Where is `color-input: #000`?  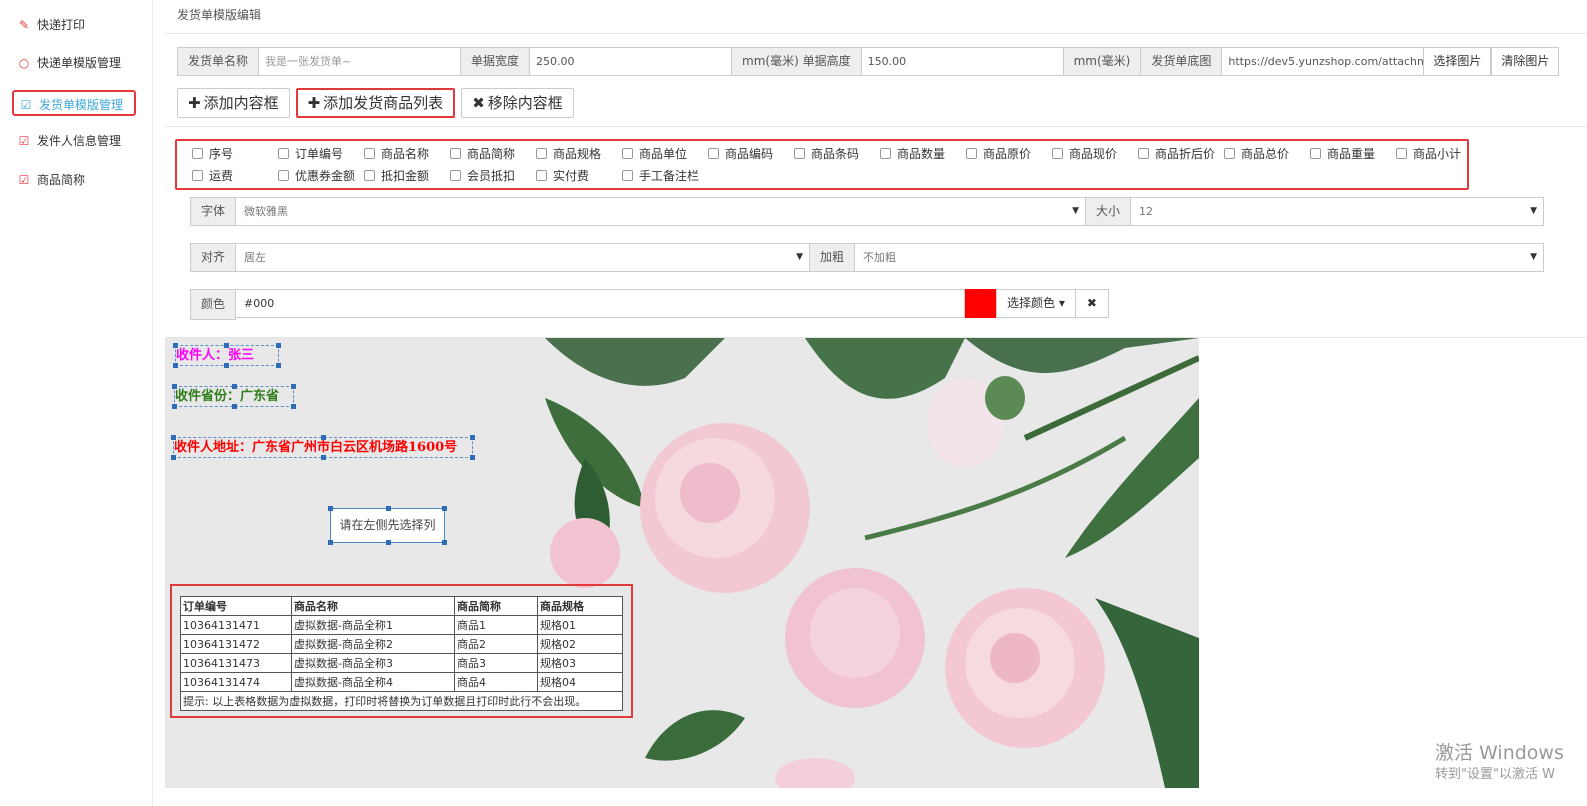 color-input: #000 is located at coordinates (601, 303).